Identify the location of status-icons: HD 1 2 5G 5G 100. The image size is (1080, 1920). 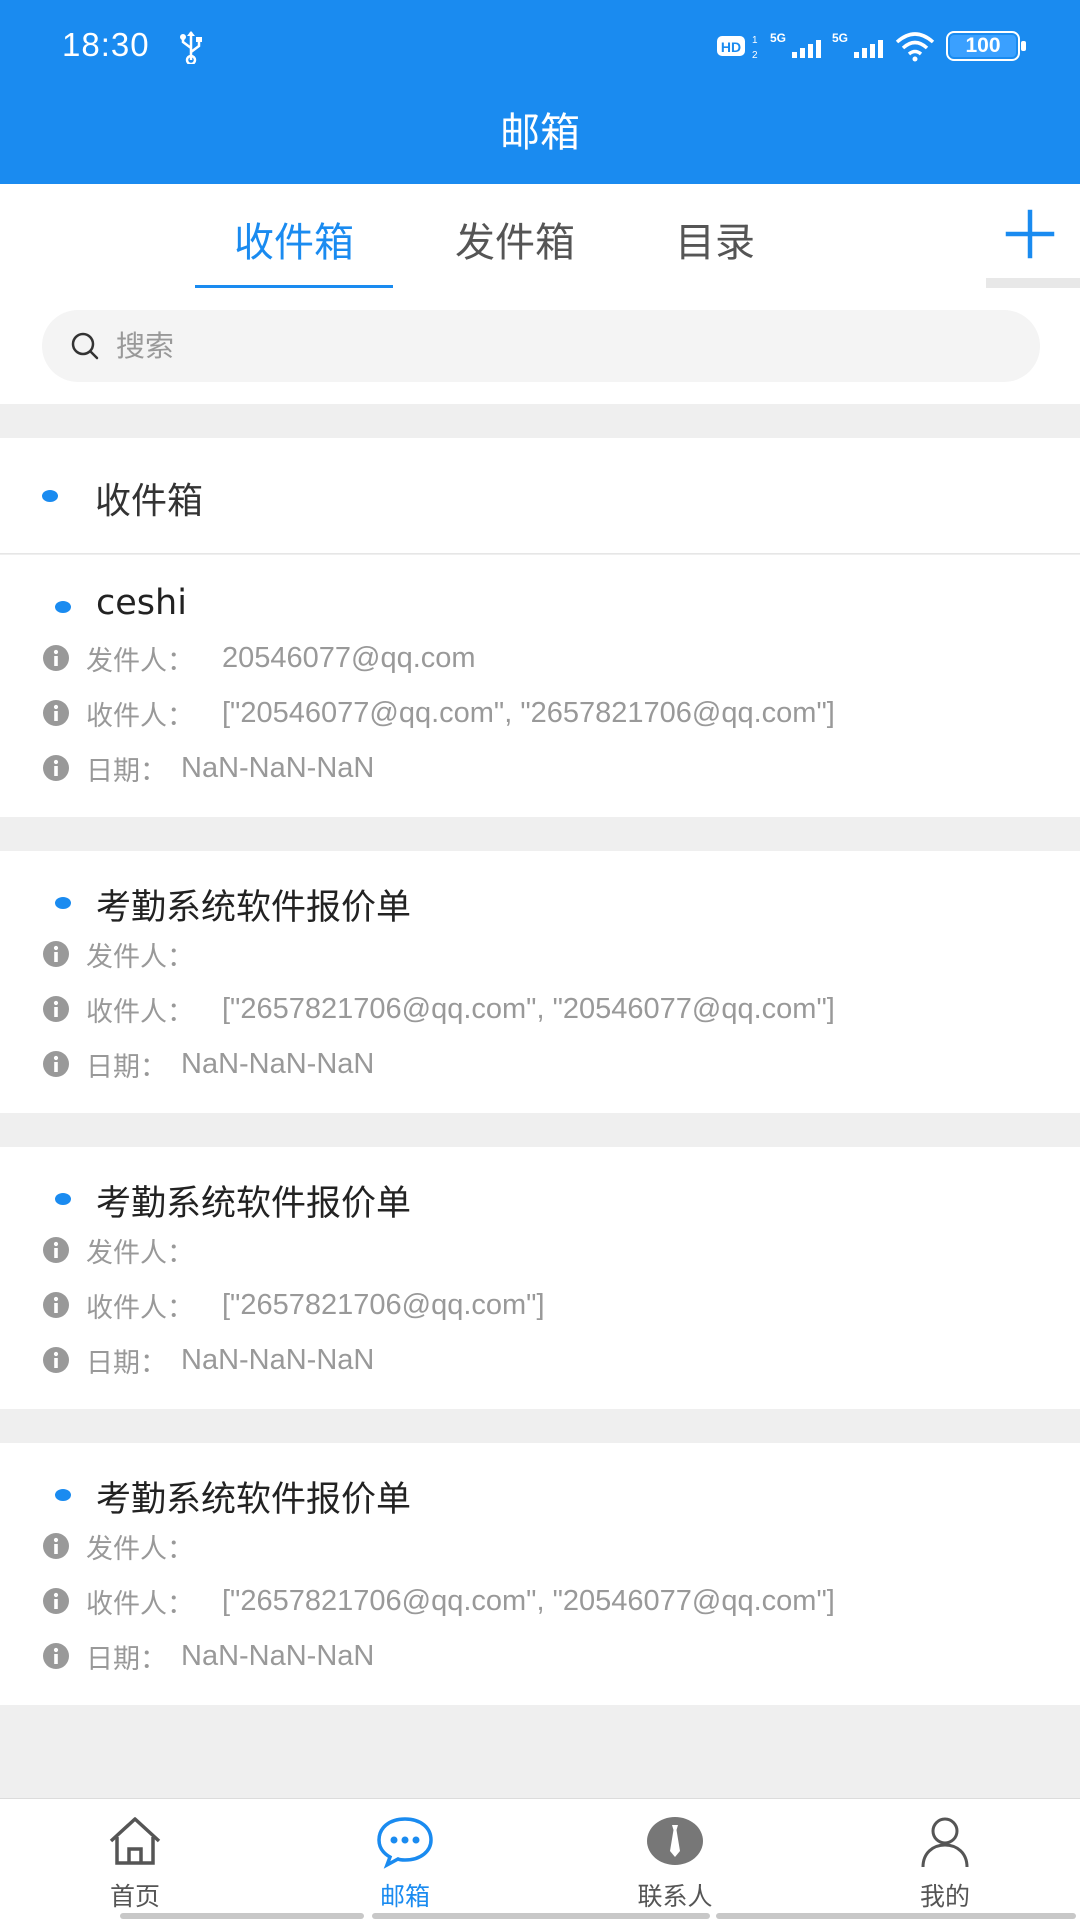
(871, 46).